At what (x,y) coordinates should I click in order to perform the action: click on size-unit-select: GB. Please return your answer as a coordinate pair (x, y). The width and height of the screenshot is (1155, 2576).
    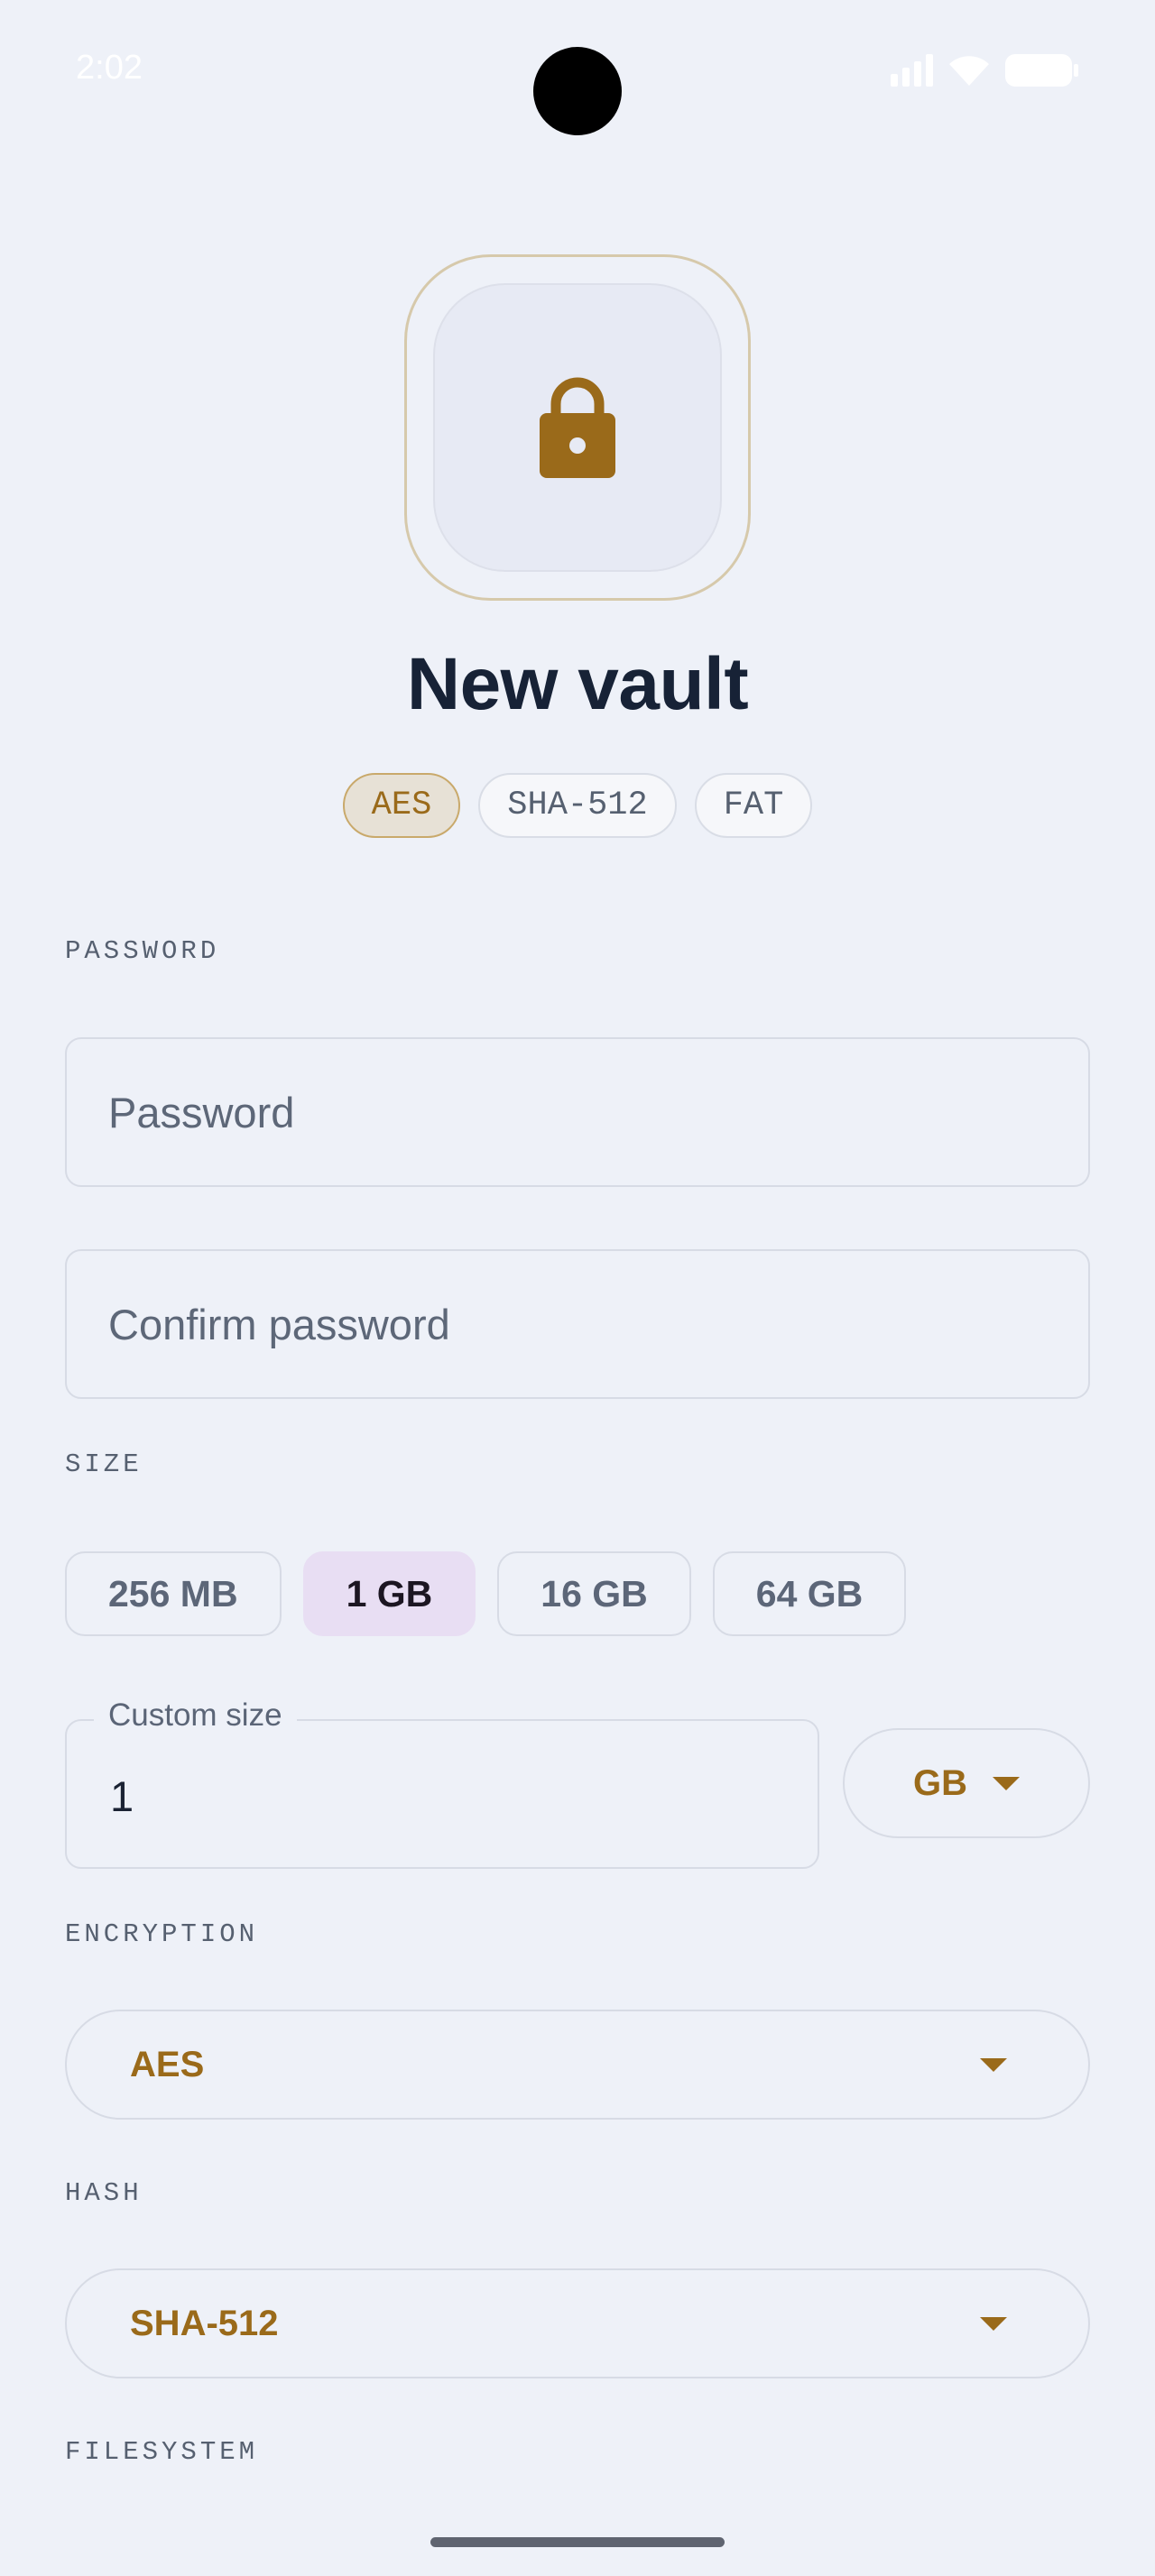
    Looking at the image, I should click on (966, 1783).